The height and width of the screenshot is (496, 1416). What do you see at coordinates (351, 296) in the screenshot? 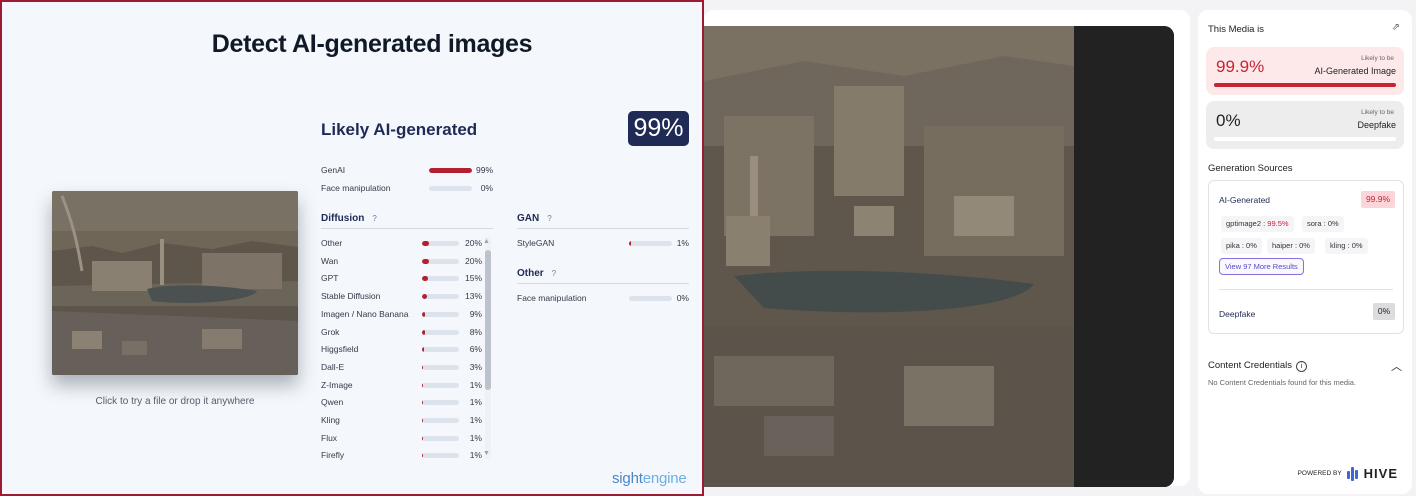
I see `result-row-label: Stable Diffusion` at bounding box center [351, 296].